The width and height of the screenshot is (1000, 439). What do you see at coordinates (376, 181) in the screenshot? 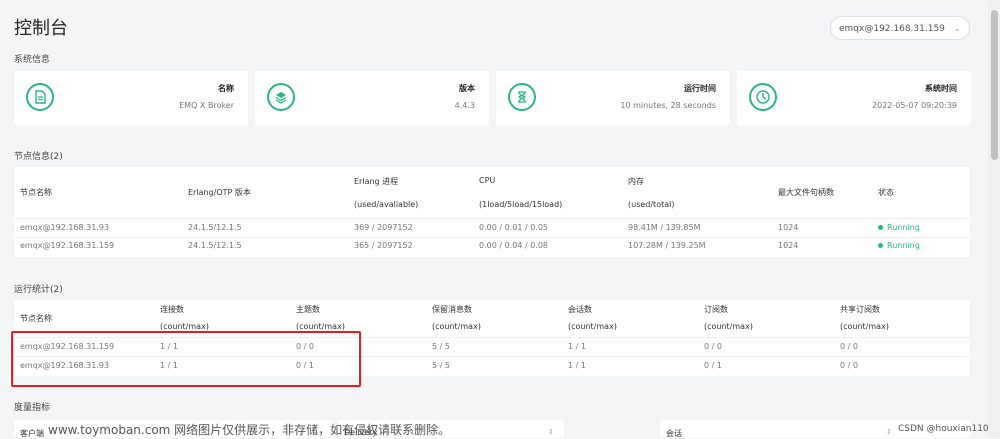
I see `col-header-erlang: Erlang 进程` at bounding box center [376, 181].